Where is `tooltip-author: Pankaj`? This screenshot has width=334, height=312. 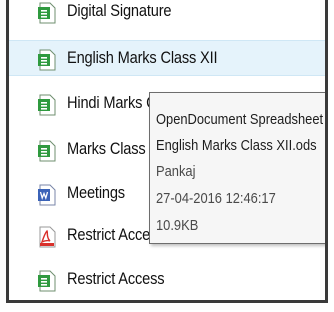 tooltip-author: Pankaj is located at coordinates (176, 171).